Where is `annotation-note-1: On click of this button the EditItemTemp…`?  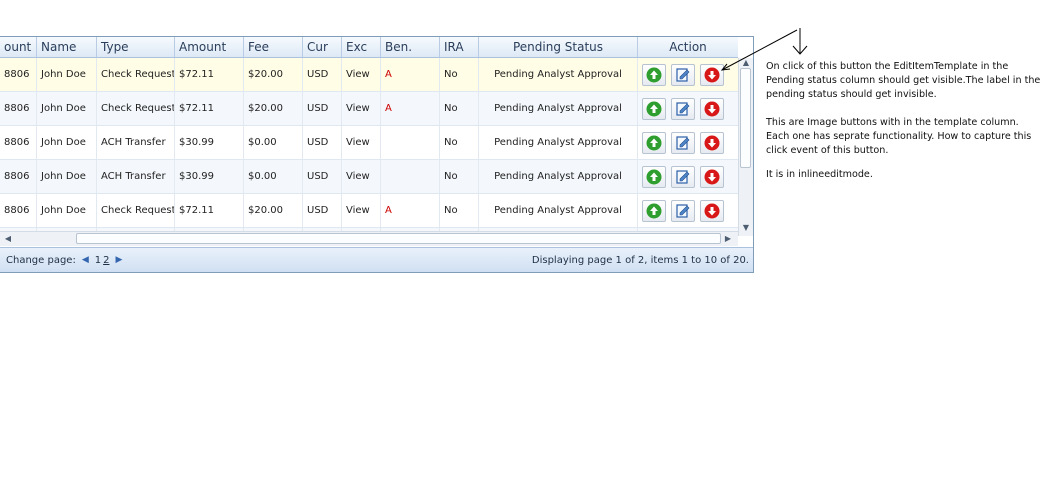 annotation-note-1: On click of this button the EditItemTemp… is located at coordinates (903, 80).